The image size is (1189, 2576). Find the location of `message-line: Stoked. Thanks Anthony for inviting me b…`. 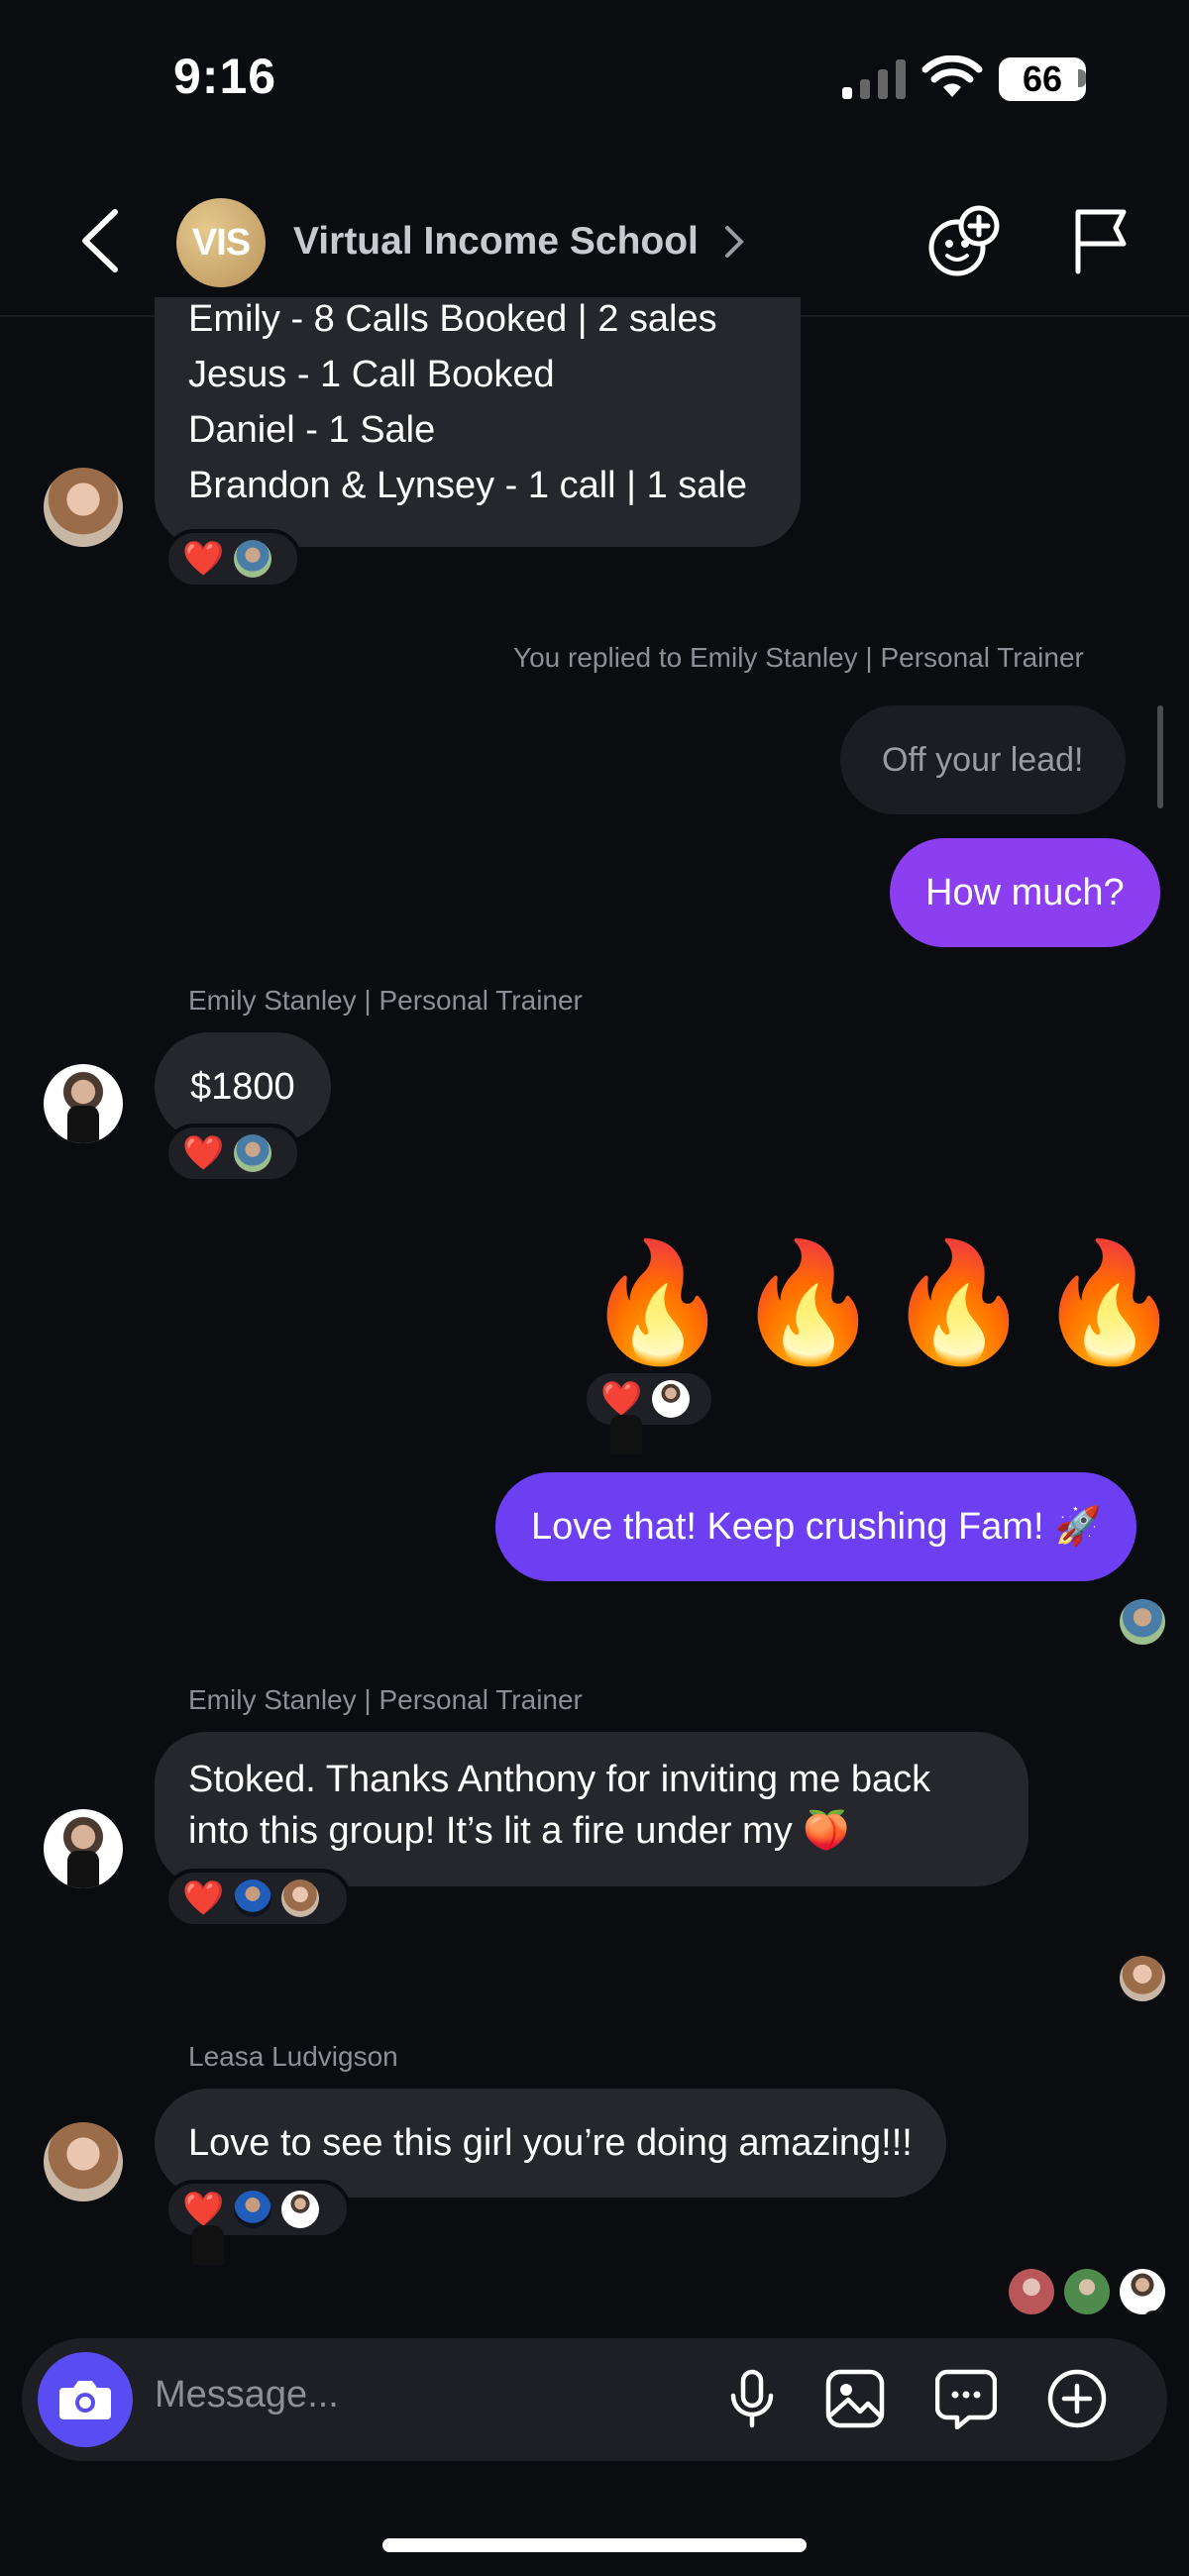

message-line: Stoked. Thanks Anthony for inviting me b… is located at coordinates (560, 1779).